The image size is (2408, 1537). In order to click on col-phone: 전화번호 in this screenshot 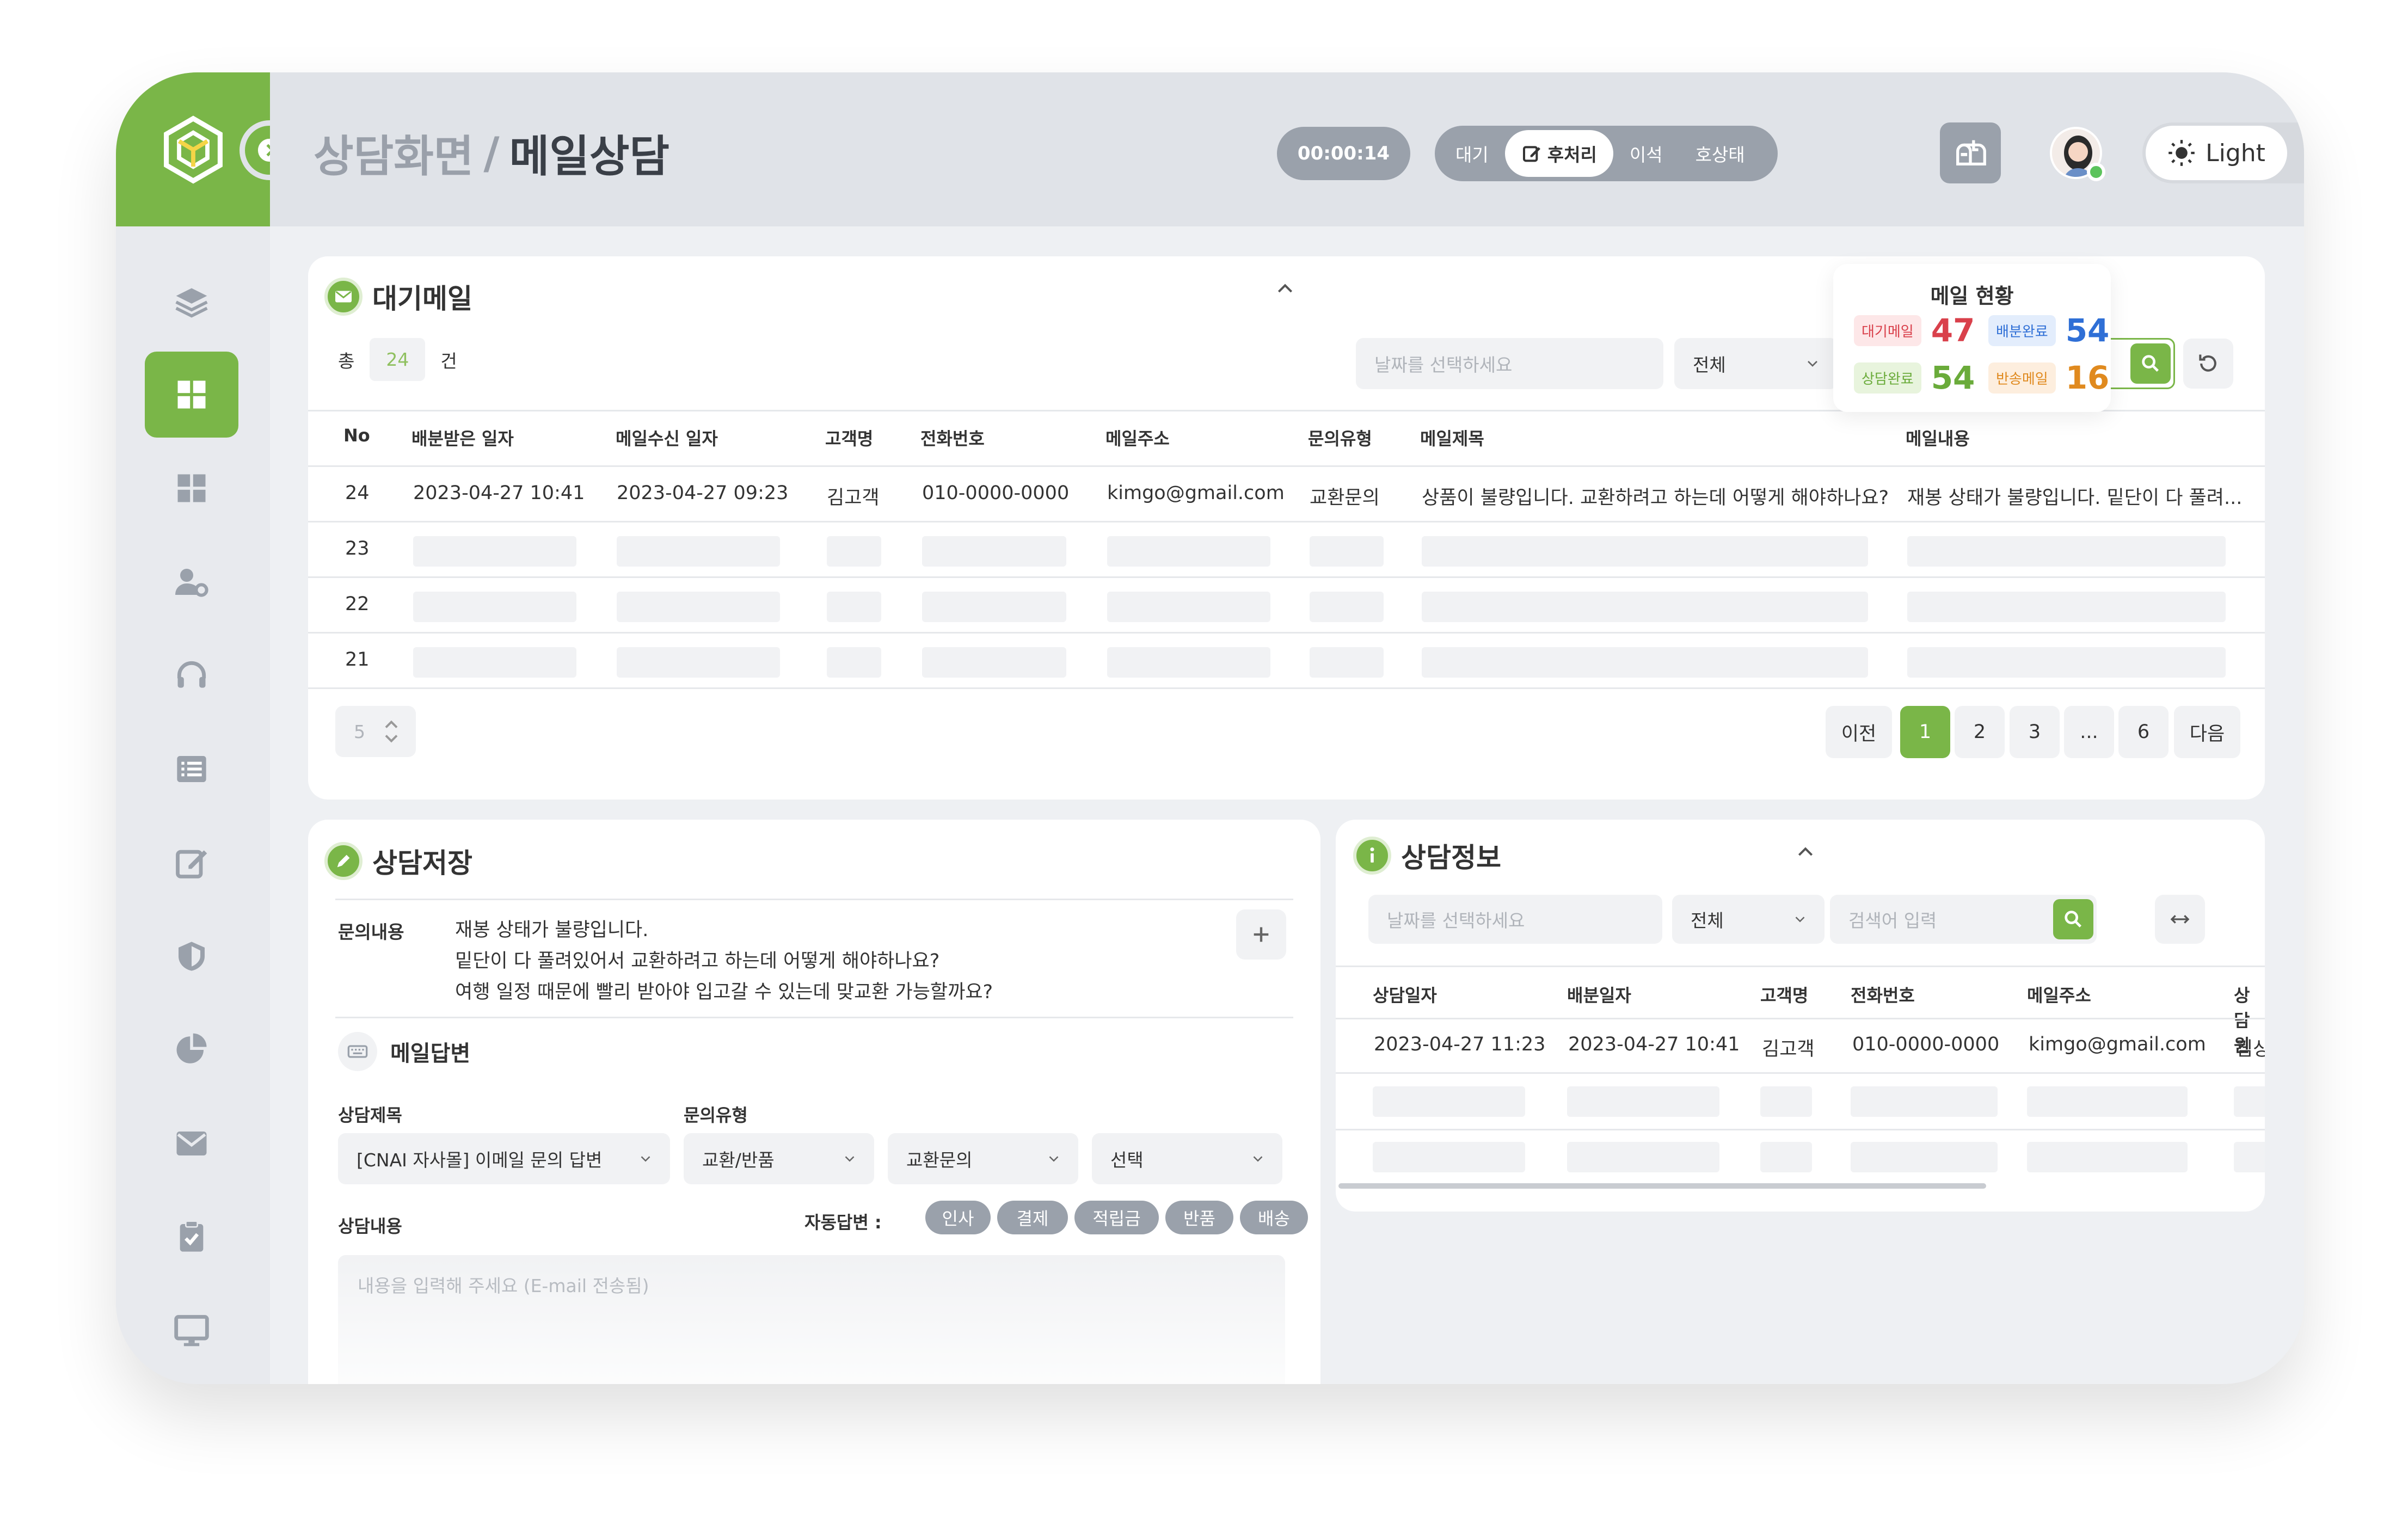, I will do `click(952, 438)`.